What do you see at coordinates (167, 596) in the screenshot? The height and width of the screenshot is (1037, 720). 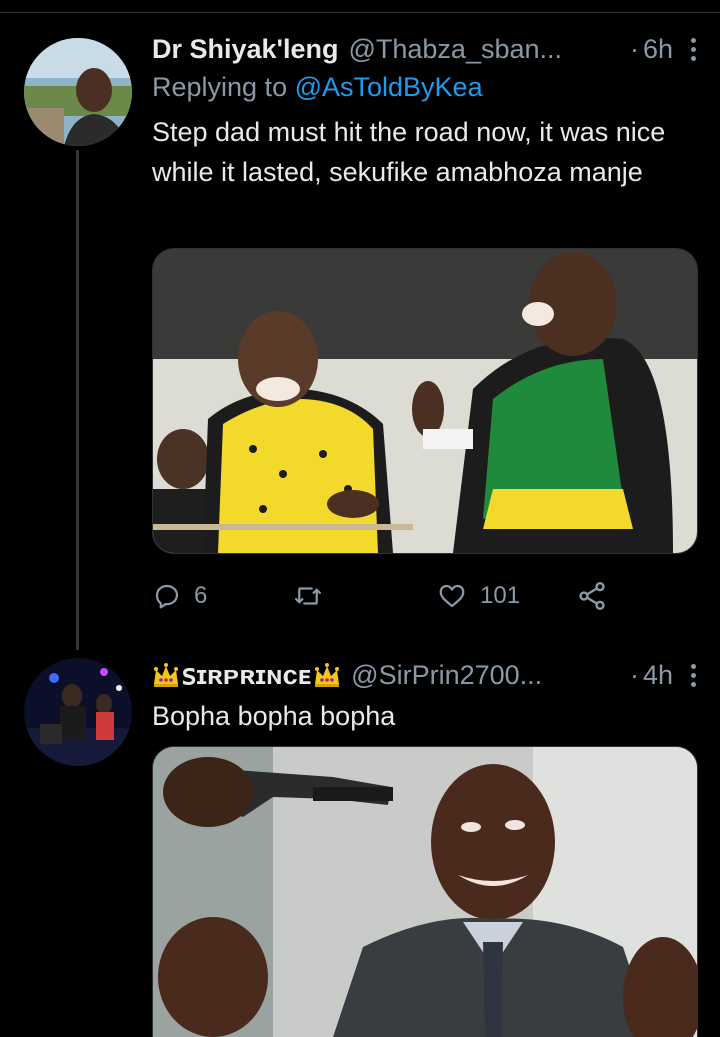 I see `reply-icon` at bounding box center [167, 596].